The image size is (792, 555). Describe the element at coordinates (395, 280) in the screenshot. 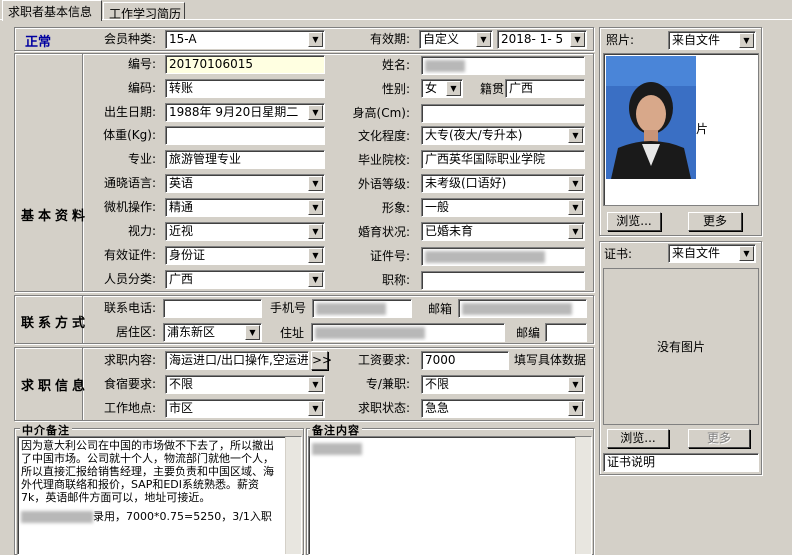

I see `title-label: 职称:` at that location.